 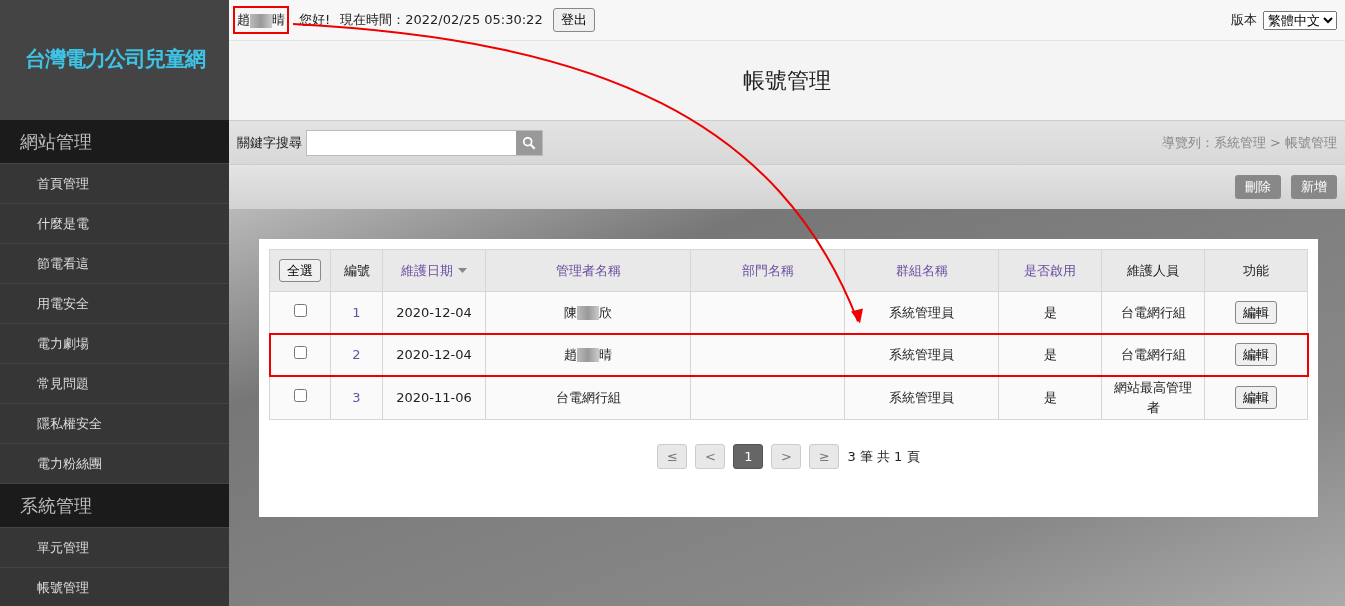 What do you see at coordinates (588, 270) in the screenshot?
I see `column-header-link: 管理者名稱` at bounding box center [588, 270].